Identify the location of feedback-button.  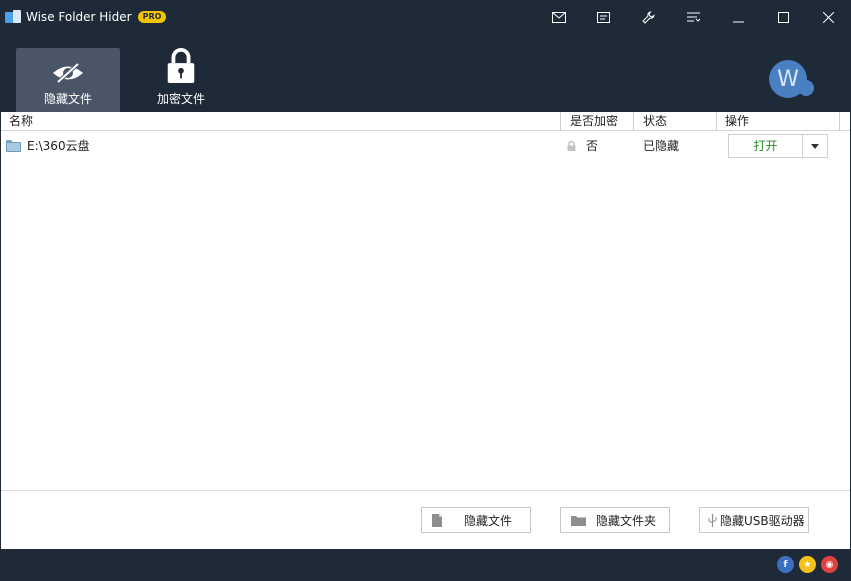
(603, 17).